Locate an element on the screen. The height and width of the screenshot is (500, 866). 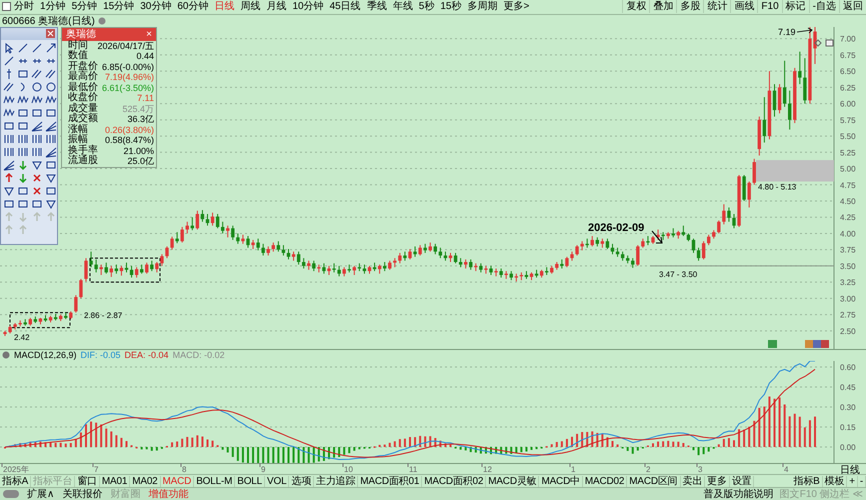
time-axis-label: 7 is located at coordinates (96, 469).